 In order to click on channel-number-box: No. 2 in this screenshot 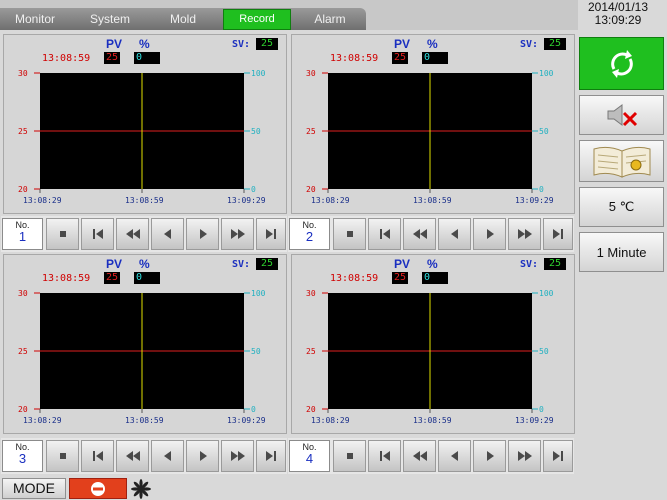, I will do `click(309, 234)`.